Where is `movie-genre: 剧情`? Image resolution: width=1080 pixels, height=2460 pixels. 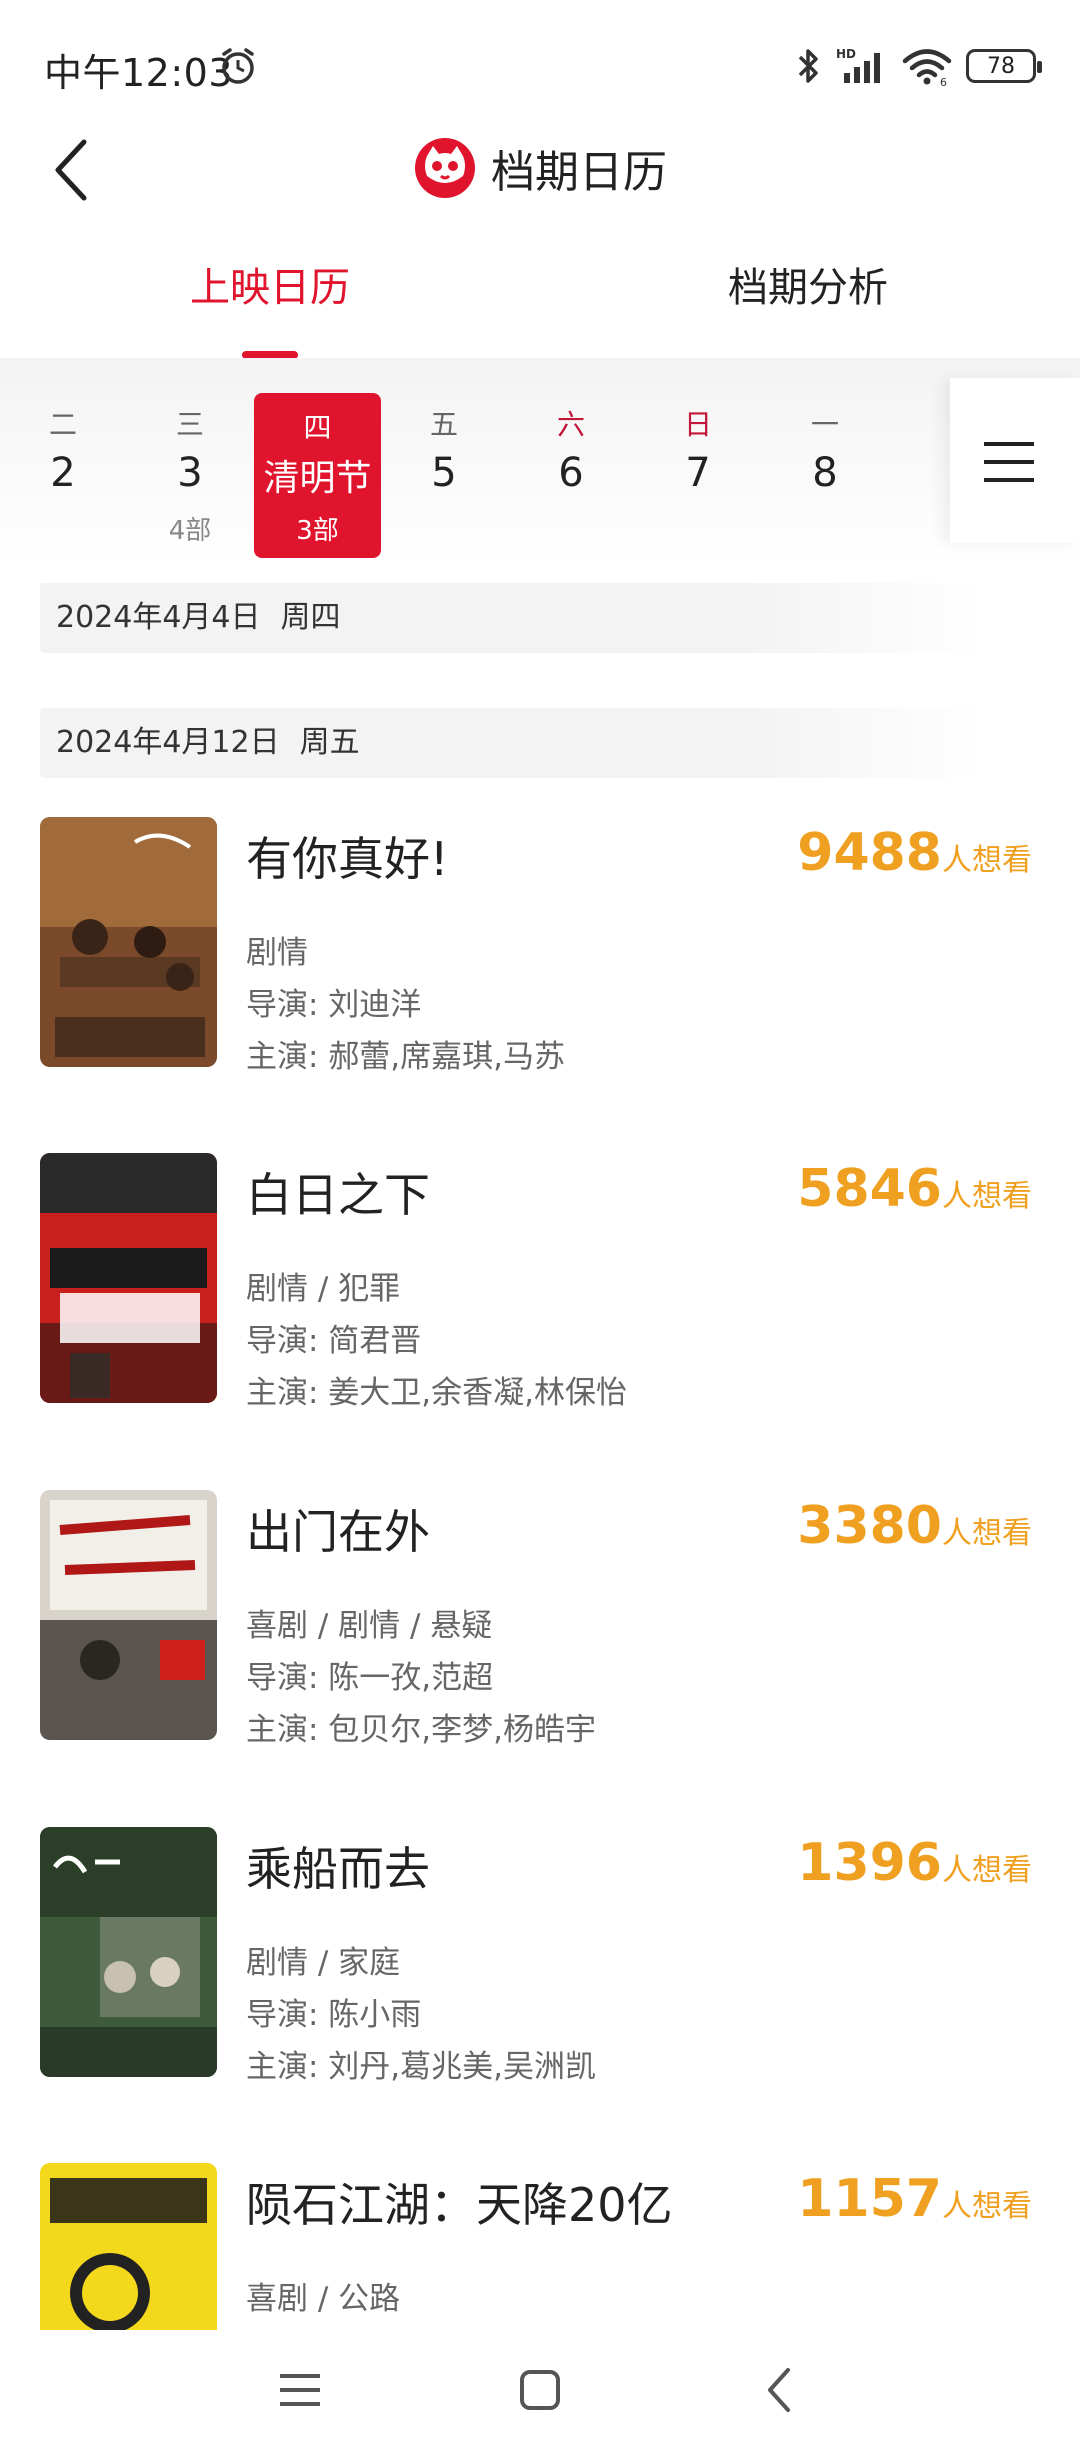 movie-genre: 剧情 is located at coordinates (277, 953).